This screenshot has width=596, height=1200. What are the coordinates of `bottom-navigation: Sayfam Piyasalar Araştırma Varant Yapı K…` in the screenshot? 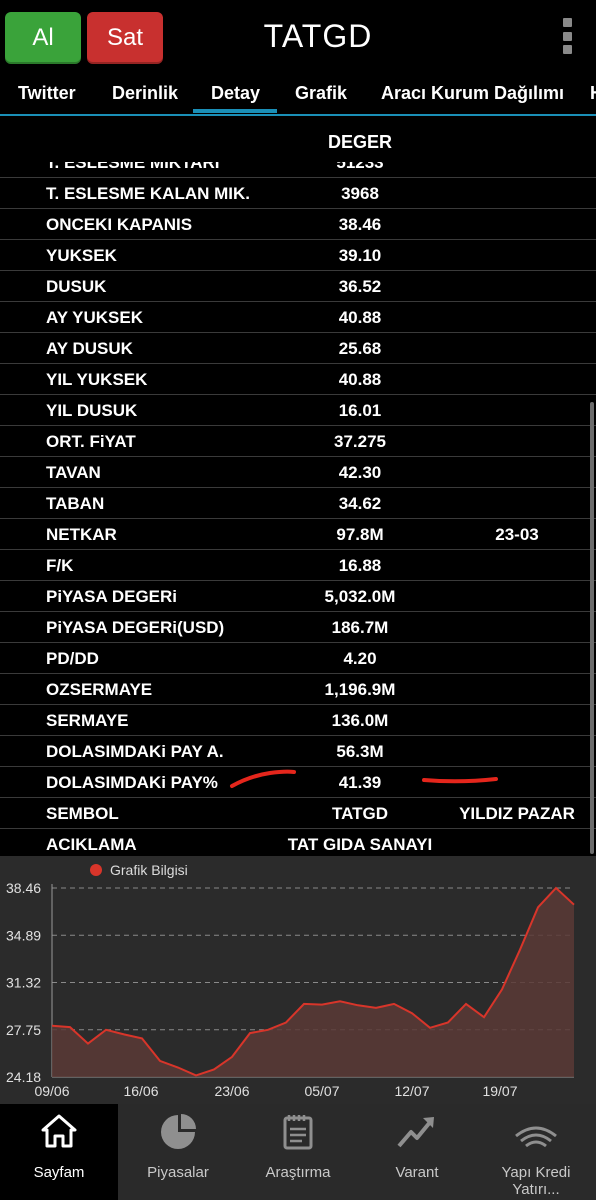 It's located at (298, 1152).